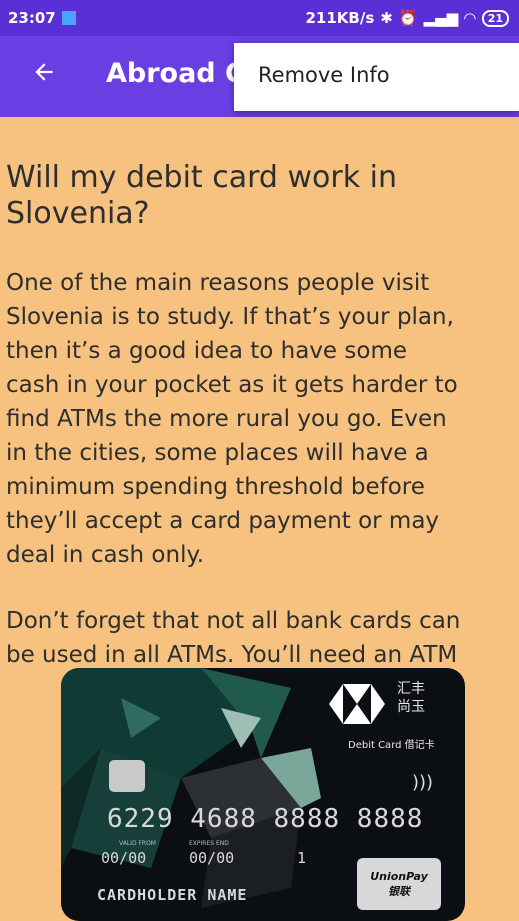 The height and width of the screenshot is (921, 519). Describe the element at coordinates (201, 177) in the screenshot. I see `heading-line: Will my debit card work in` at that location.